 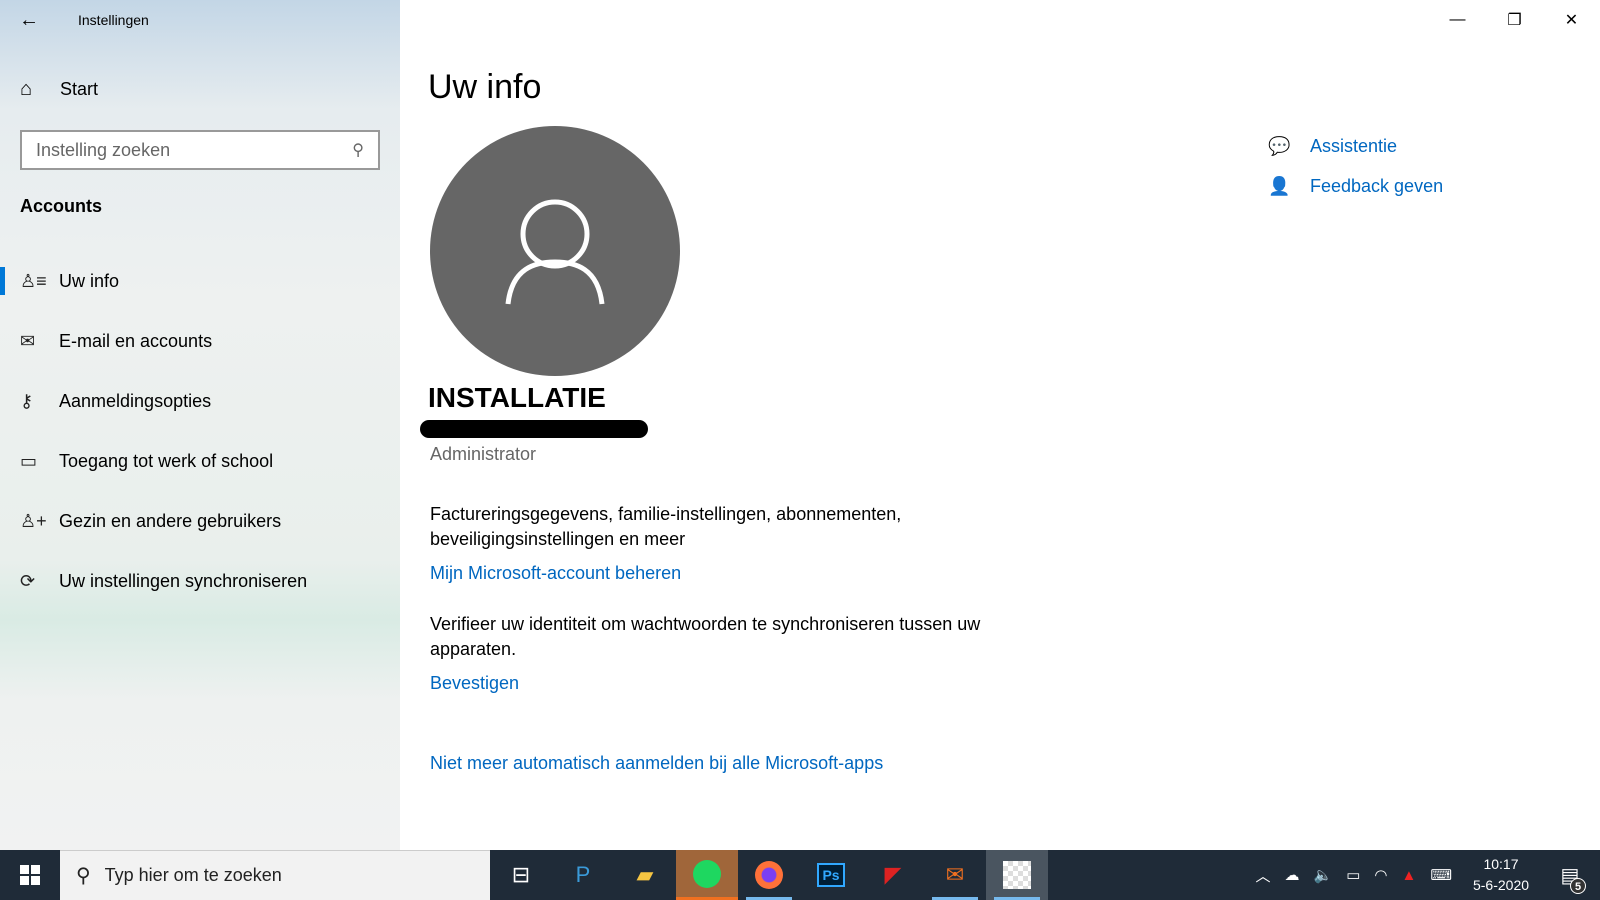 I want to click on nav-label: Toegang tot werk of school, so click(x=166, y=460).